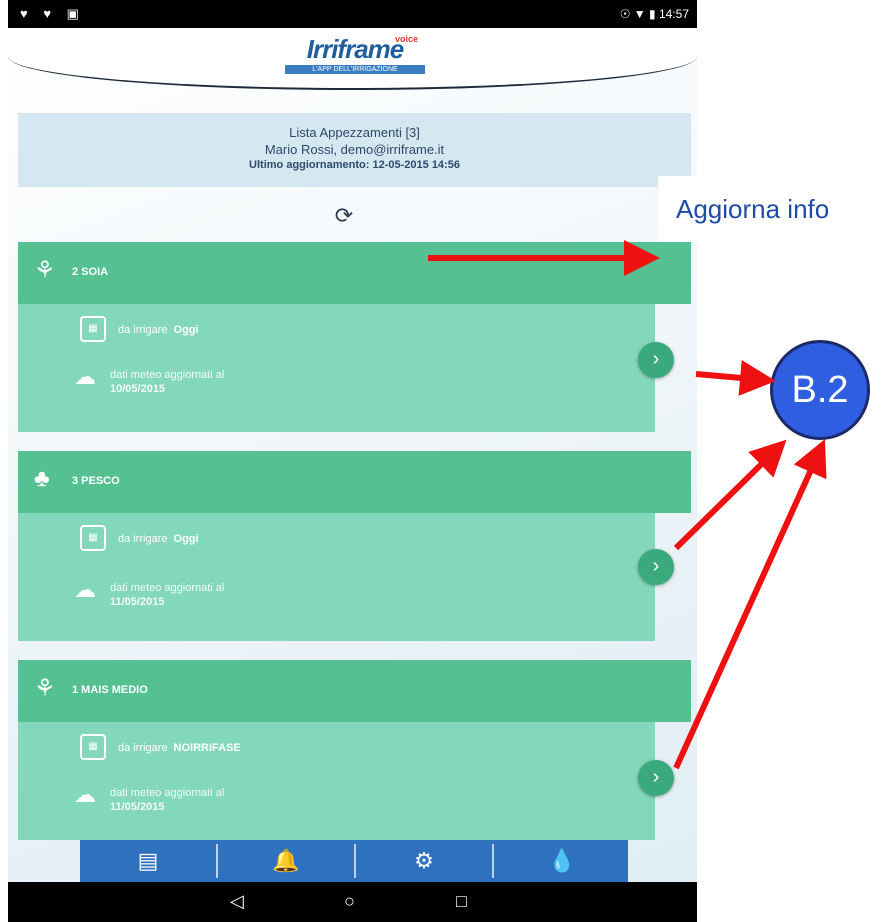 This screenshot has width=891, height=922. Describe the element at coordinates (774, 209) in the screenshot. I see `aggiorna-info-label: Aggiorna info` at that location.